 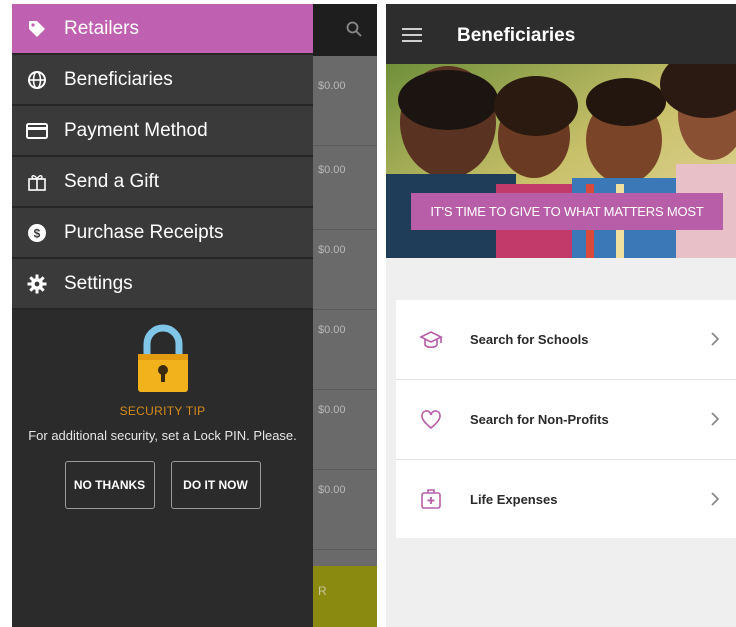 I want to click on hero-image: IT'S TIME TO GIVE TO WHAT MATTERS MOST, so click(x=561, y=161).